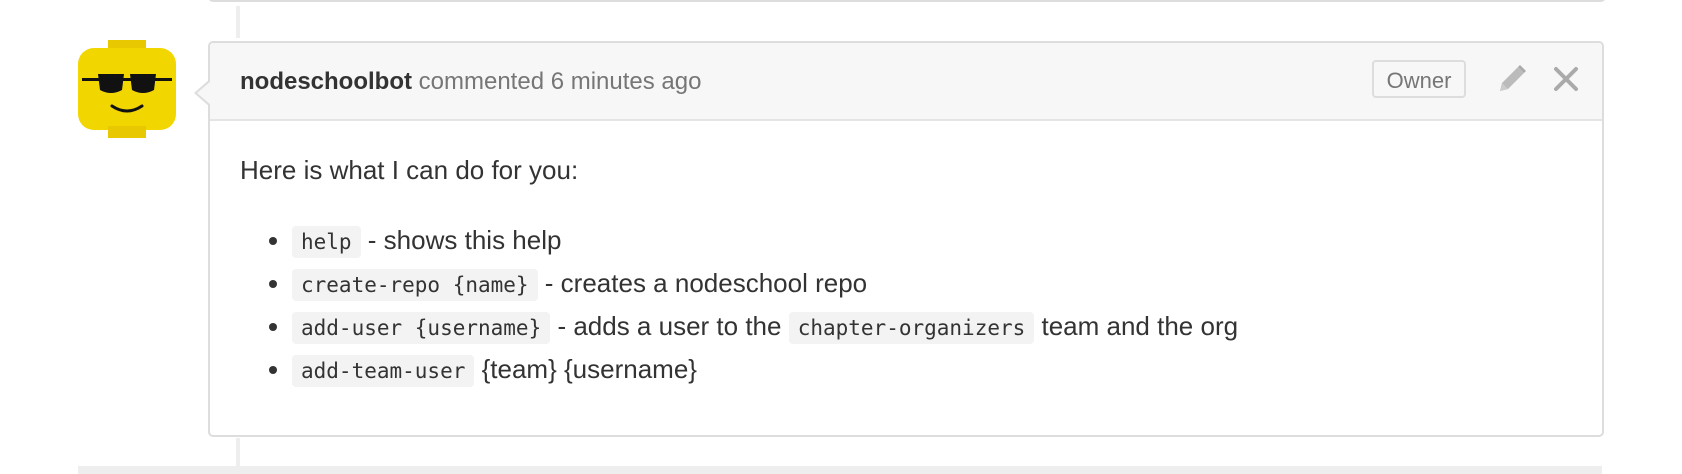 The width and height of the screenshot is (1682, 474). I want to click on lego-head-icon, so click(127, 89).